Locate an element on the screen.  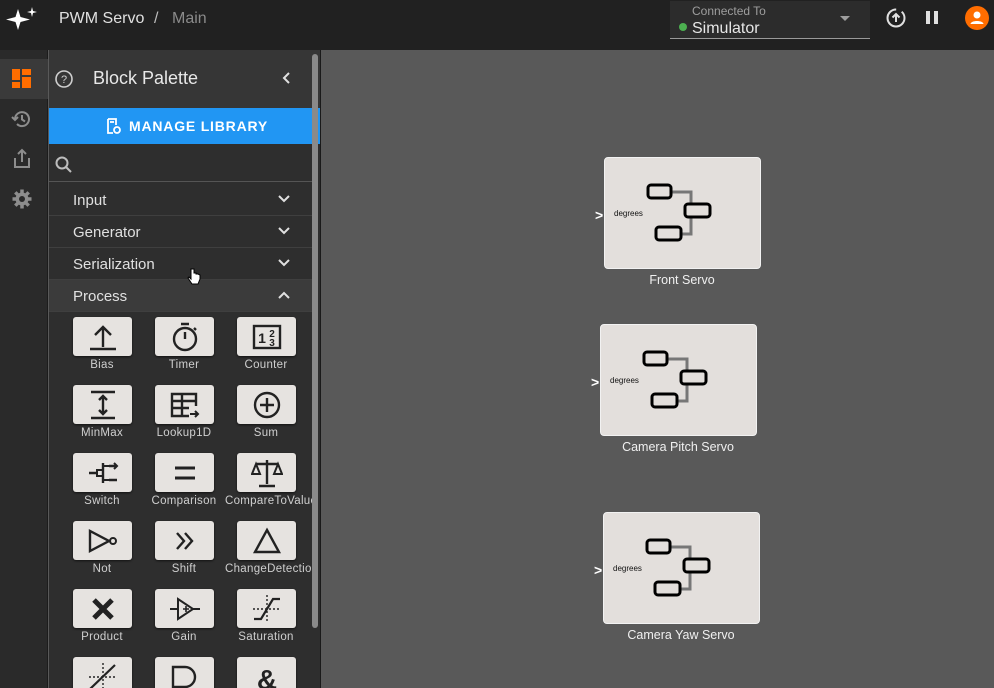
product-icon is located at coordinates (103, 609).